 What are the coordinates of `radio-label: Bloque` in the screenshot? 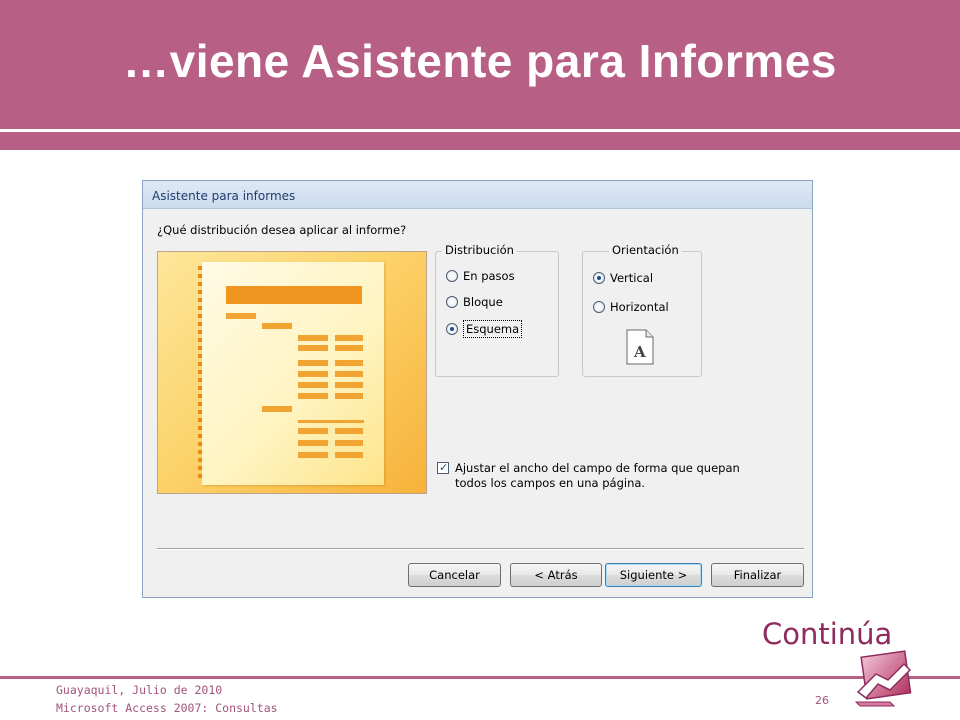 It's located at (483, 302).